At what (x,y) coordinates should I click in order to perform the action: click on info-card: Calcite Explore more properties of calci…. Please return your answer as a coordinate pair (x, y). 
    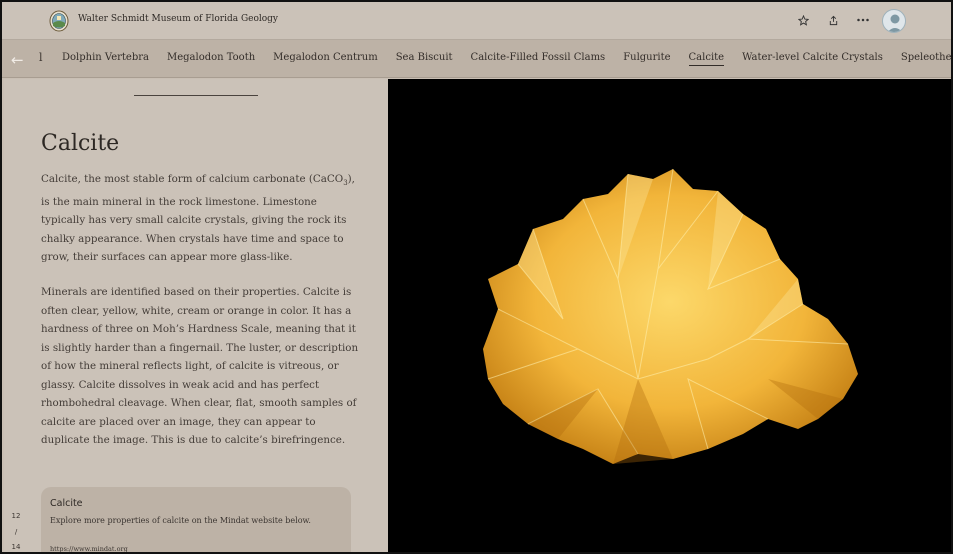
    Looking at the image, I should click on (196, 519).